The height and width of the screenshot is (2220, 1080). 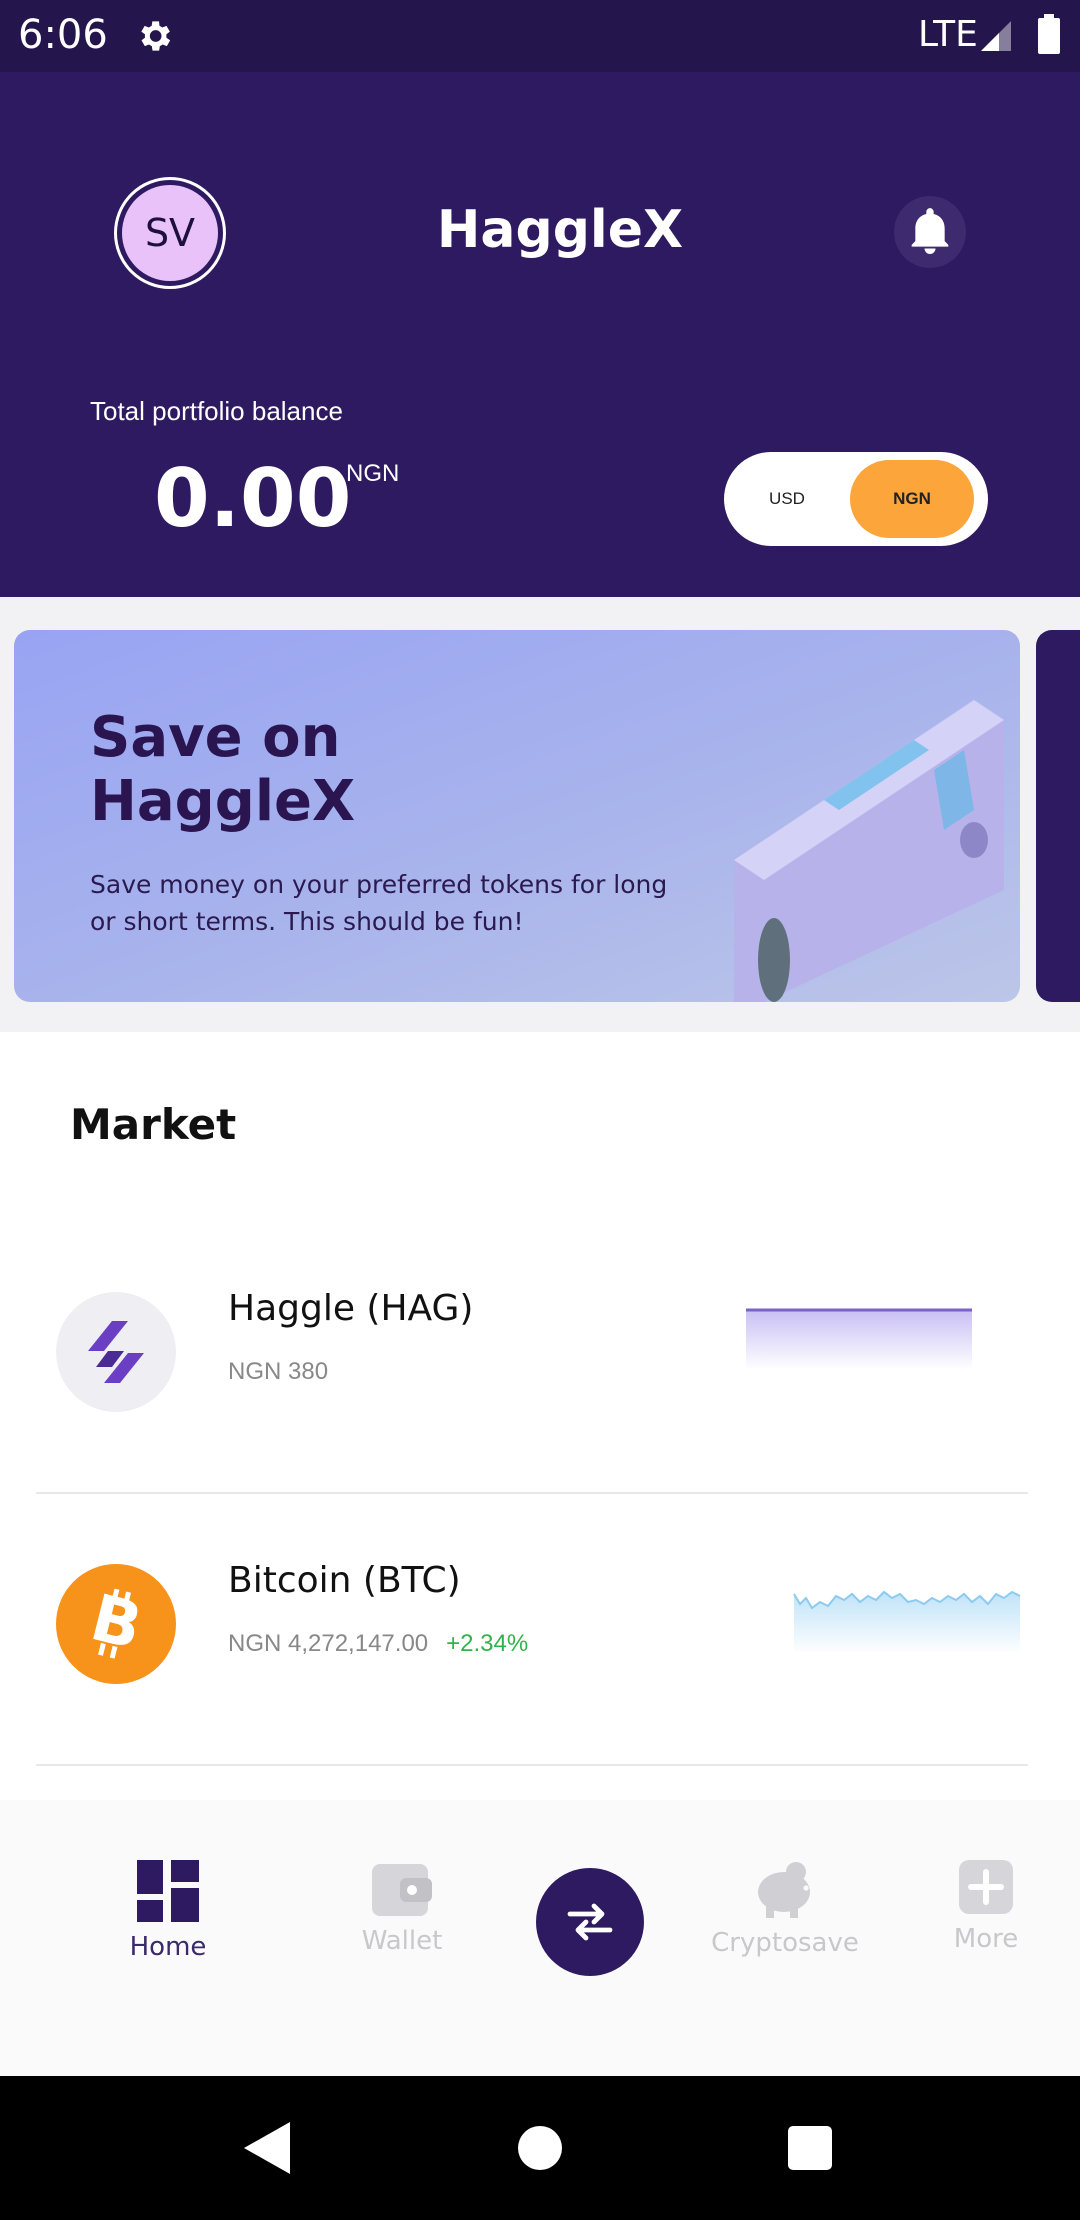 What do you see at coordinates (373, 473) in the screenshot?
I see `balance-currency: NGN` at bounding box center [373, 473].